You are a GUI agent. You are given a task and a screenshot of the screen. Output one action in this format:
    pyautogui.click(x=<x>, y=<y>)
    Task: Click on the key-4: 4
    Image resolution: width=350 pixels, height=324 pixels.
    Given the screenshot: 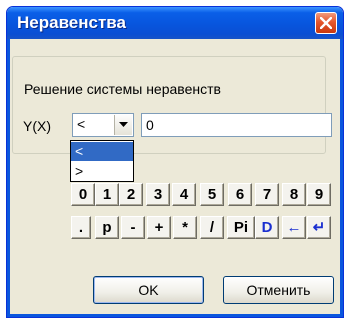 What is the action you would take?
    pyautogui.click(x=184, y=194)
    